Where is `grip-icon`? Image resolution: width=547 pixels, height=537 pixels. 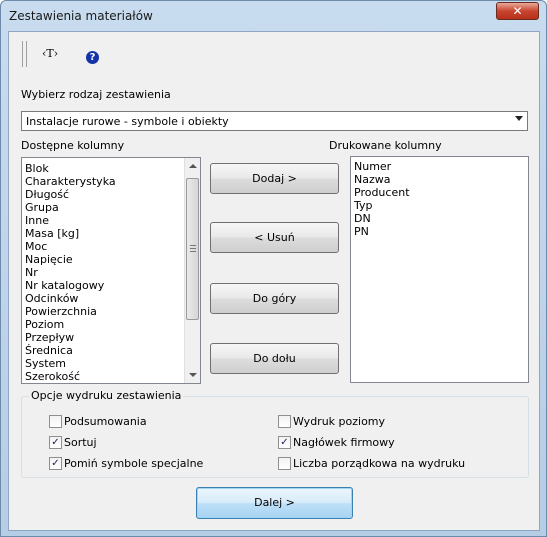
grip-icon is located at coordinates (193, 248).